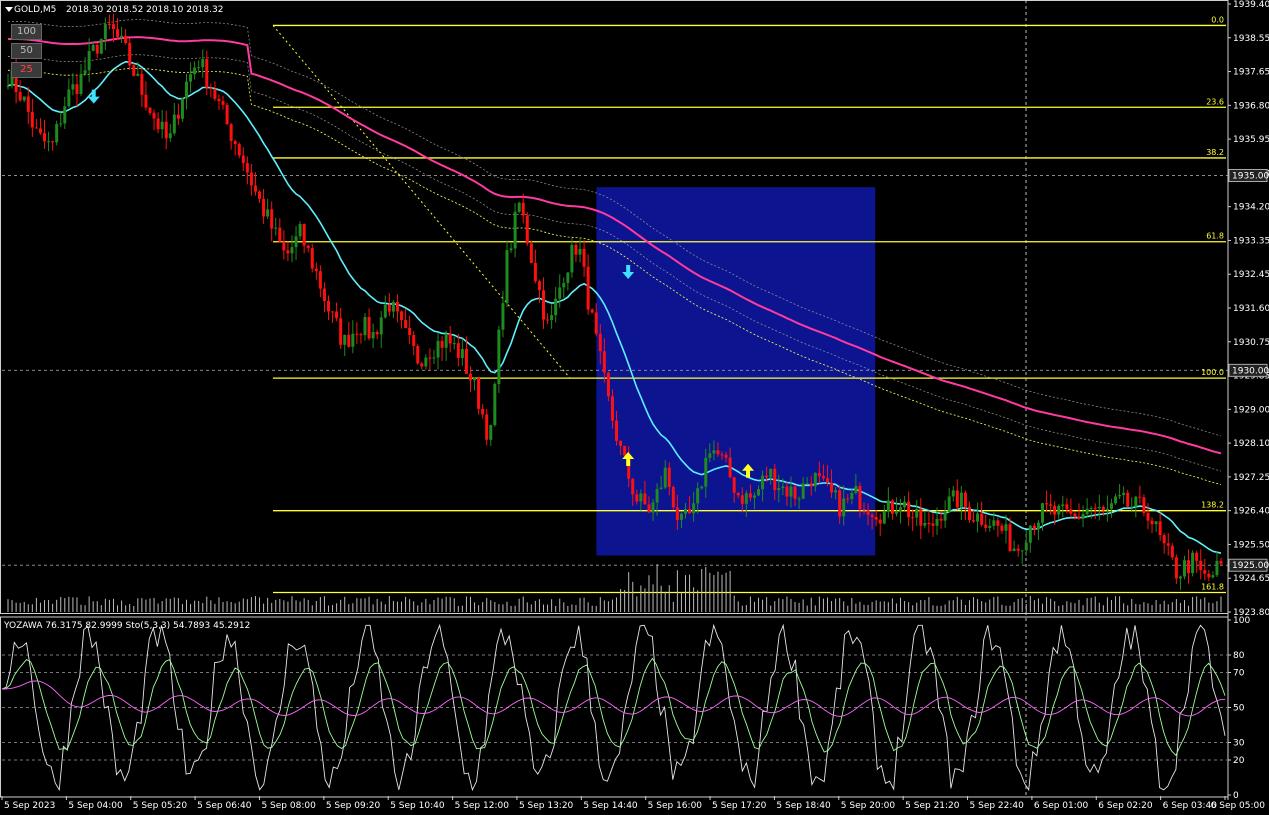  I want to click on zoom-button-100: 100, so click(26, 32).